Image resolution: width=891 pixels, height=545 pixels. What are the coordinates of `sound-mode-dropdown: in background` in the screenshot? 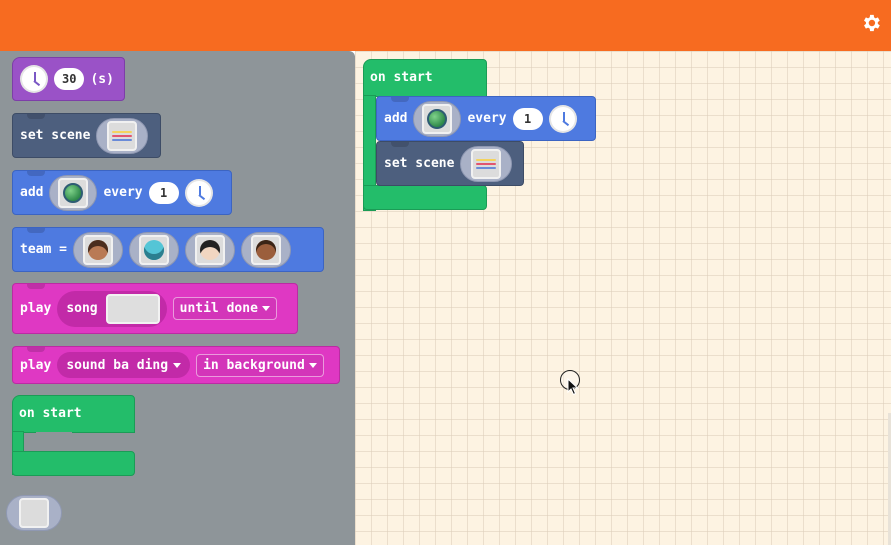 It's located at (260, 365).